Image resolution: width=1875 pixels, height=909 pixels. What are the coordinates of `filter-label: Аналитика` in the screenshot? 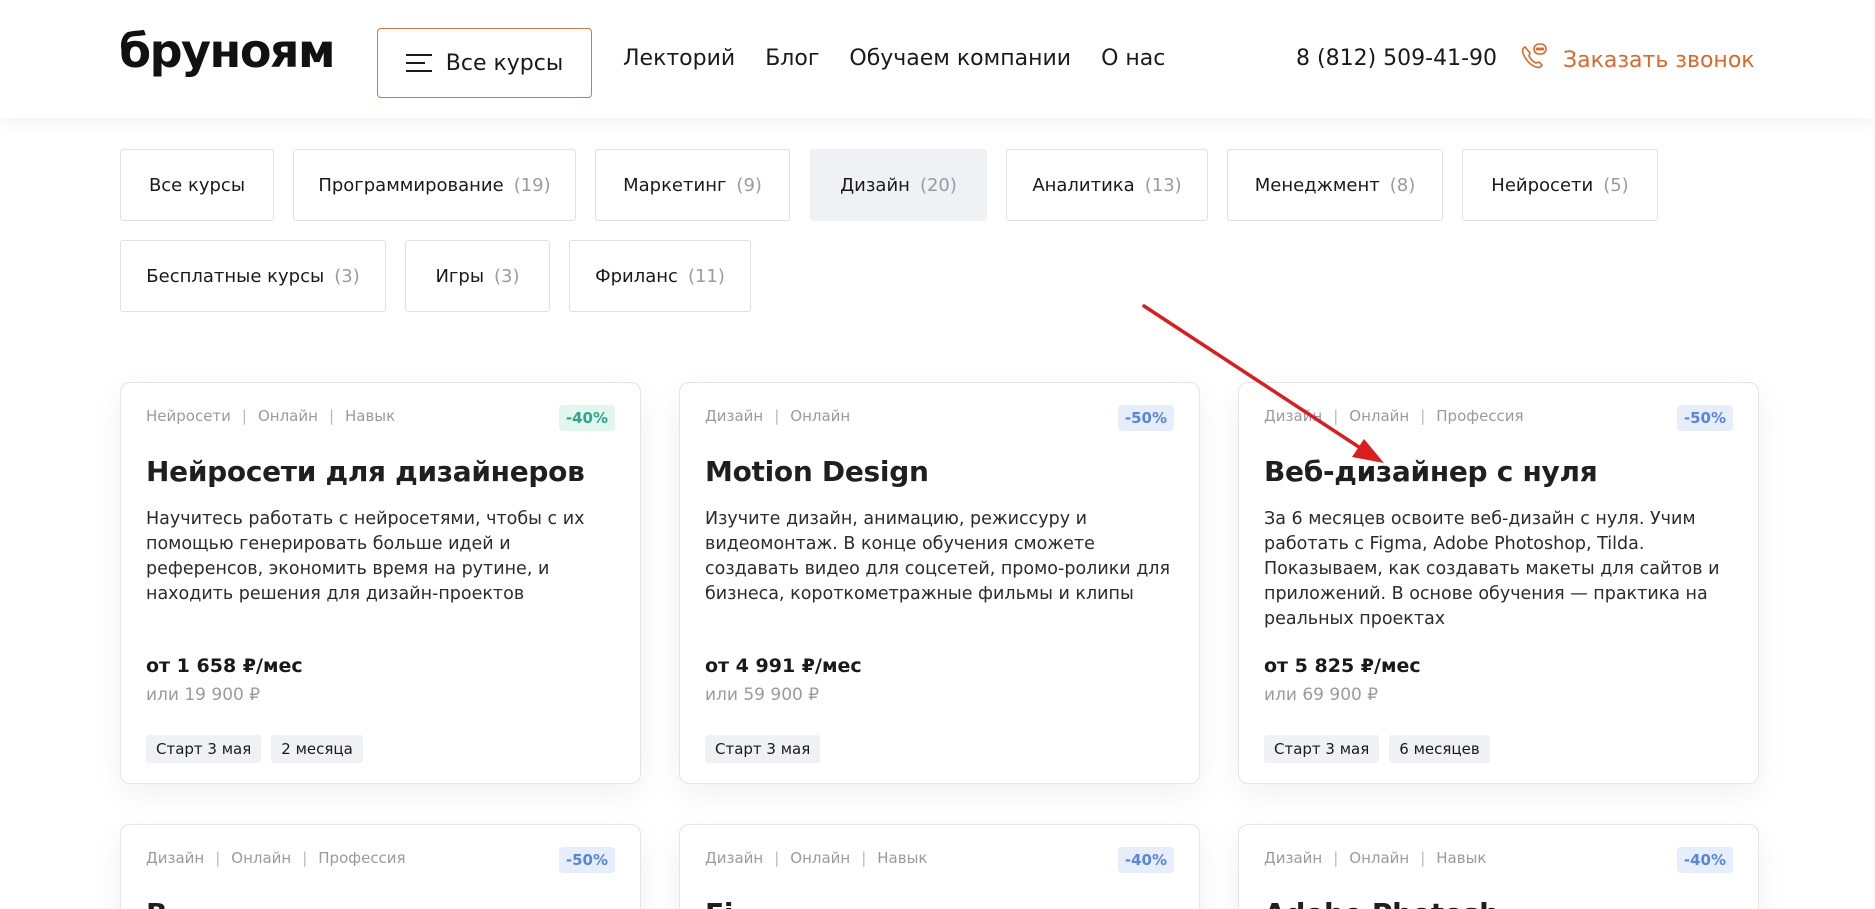 It's located at (1083, 185).